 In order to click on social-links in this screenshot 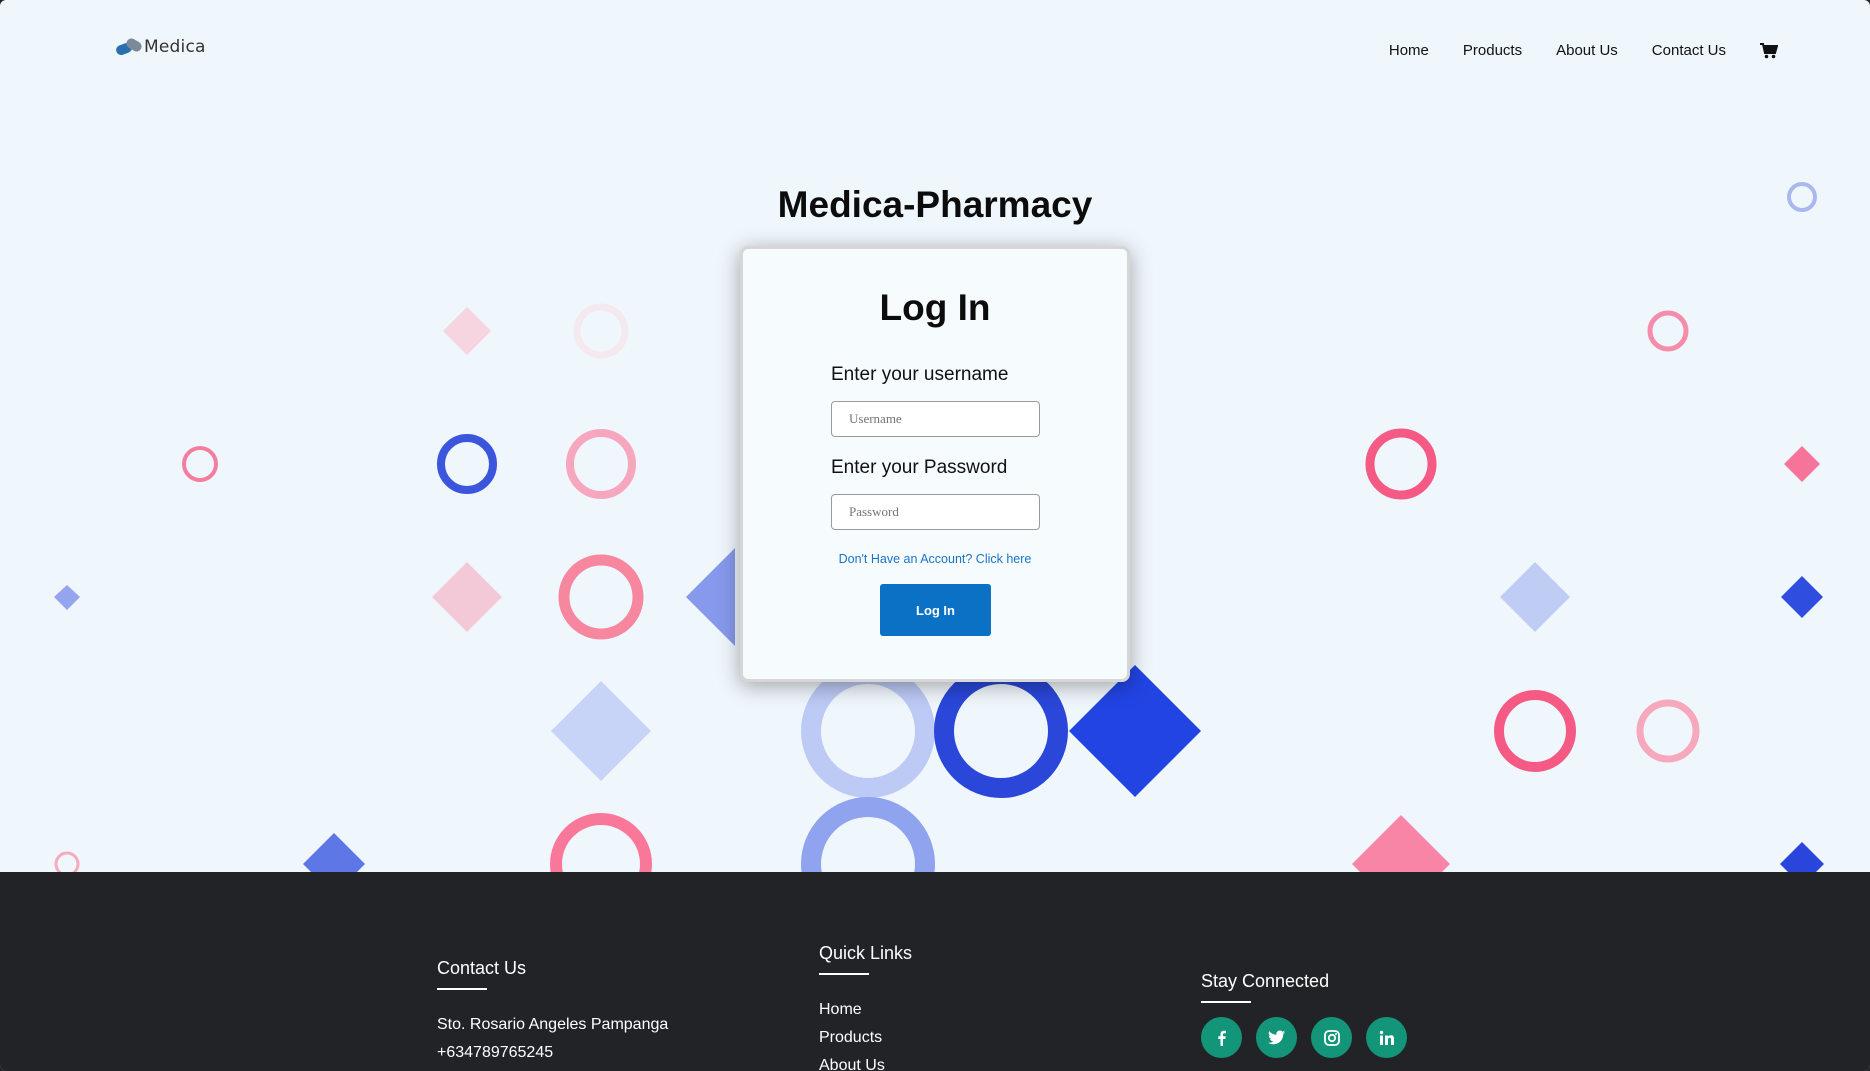, I will do `click(1311, 1037)`.